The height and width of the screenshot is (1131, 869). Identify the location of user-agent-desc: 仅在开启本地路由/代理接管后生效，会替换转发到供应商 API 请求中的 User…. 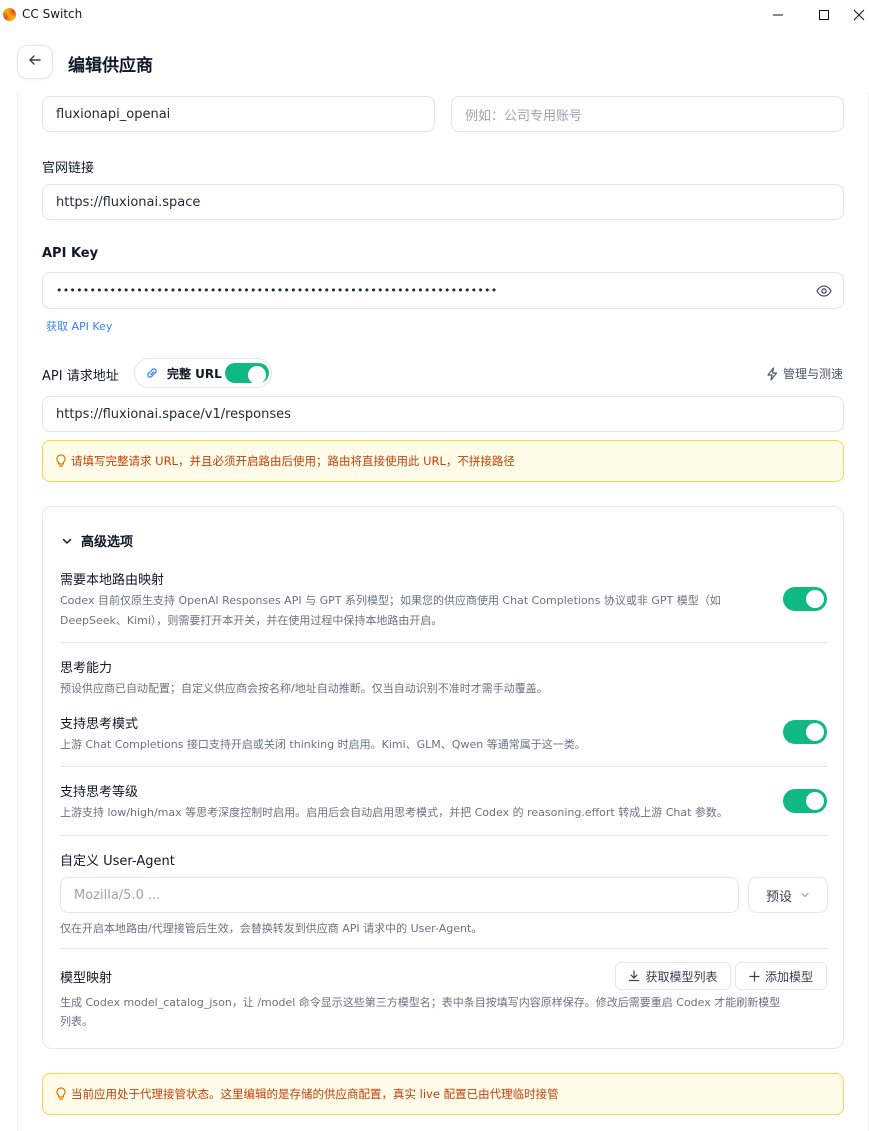
(271, 928).